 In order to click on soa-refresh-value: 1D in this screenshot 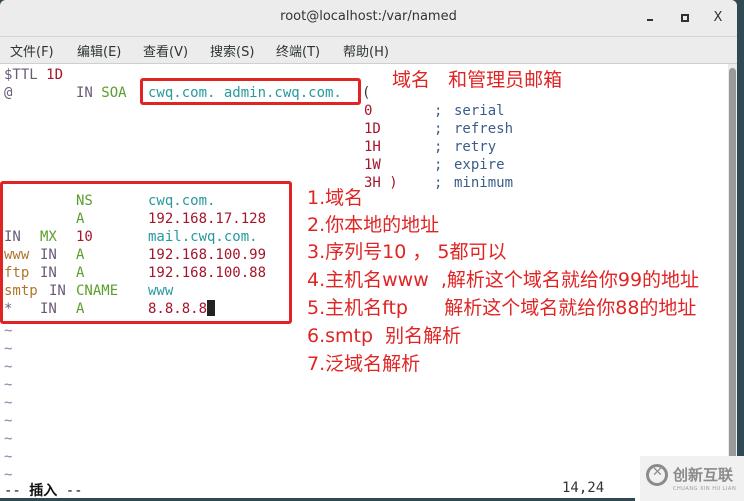, I will do `click(372, 129)`.